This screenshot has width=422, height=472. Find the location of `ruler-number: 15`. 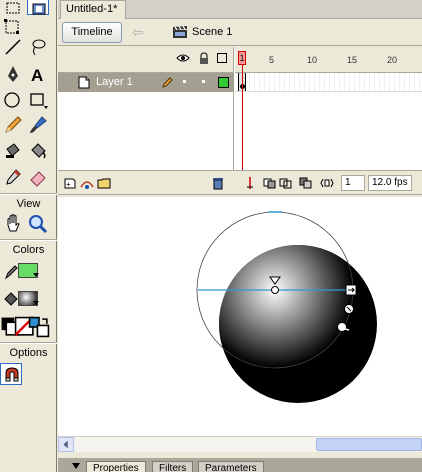

ruler-number: 15 is located at coordinates (352, 60).